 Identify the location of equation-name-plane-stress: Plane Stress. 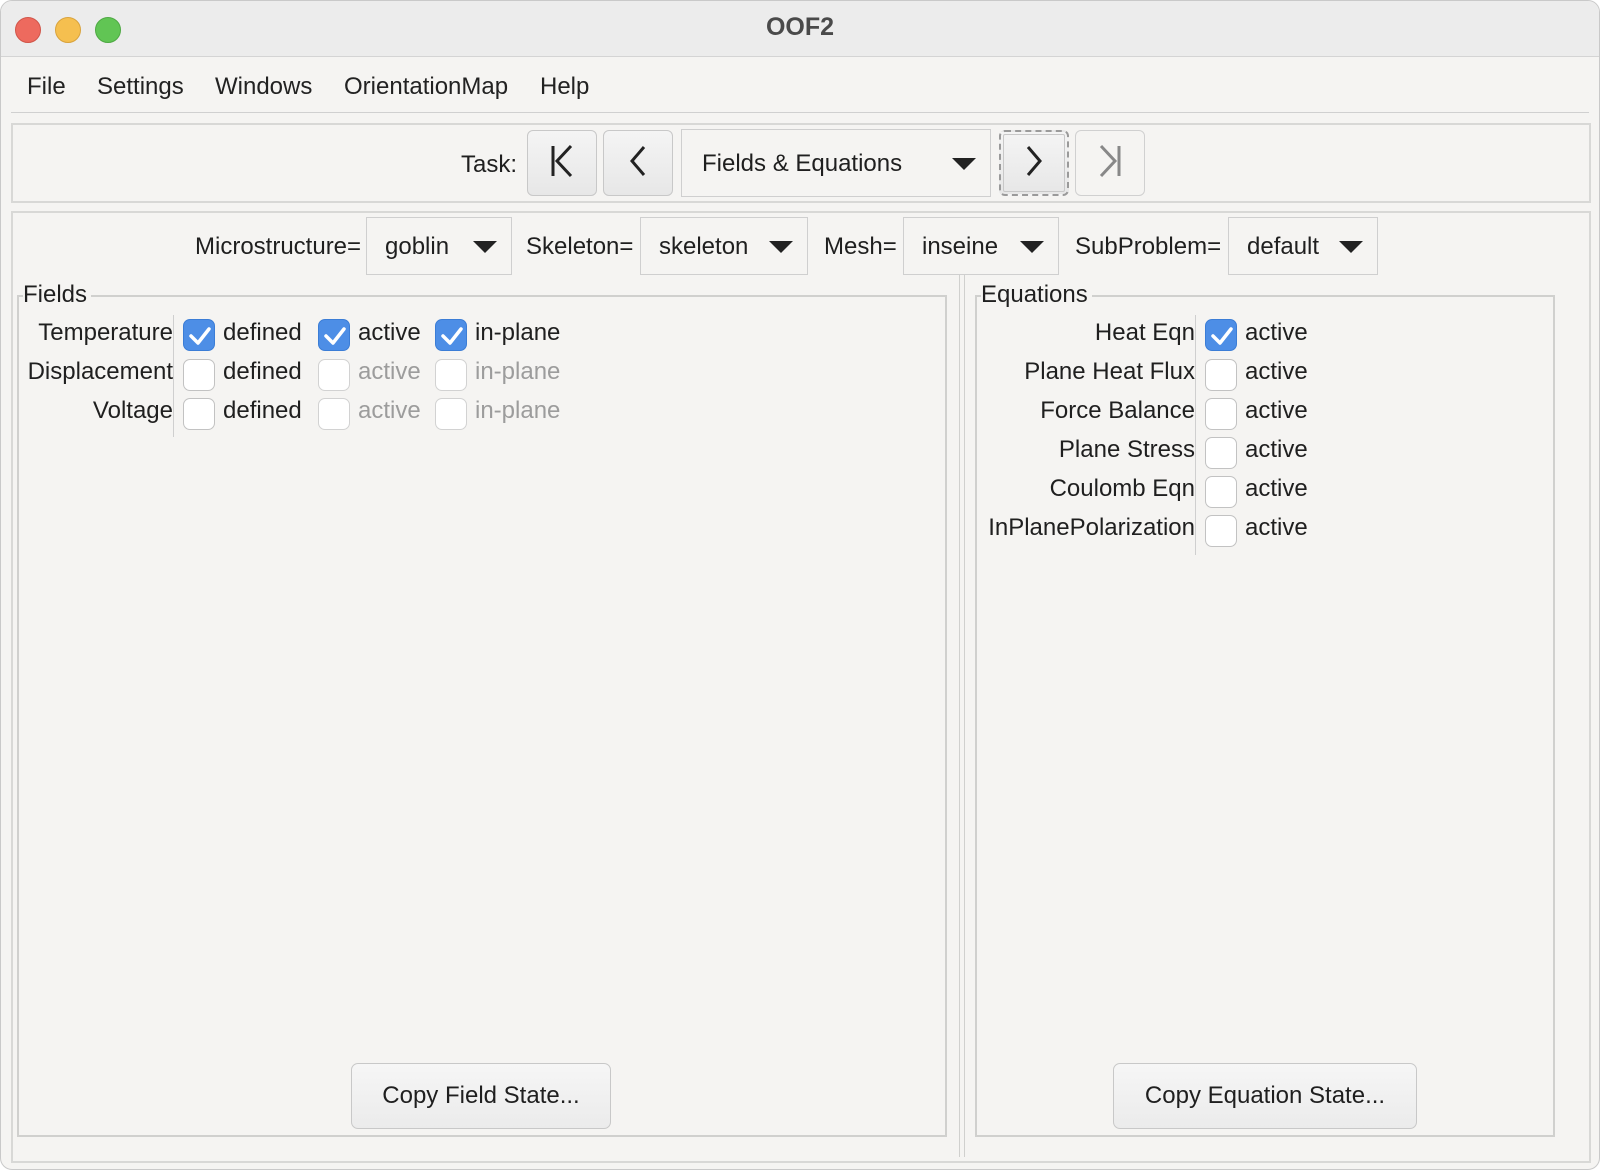
(1126, 449).